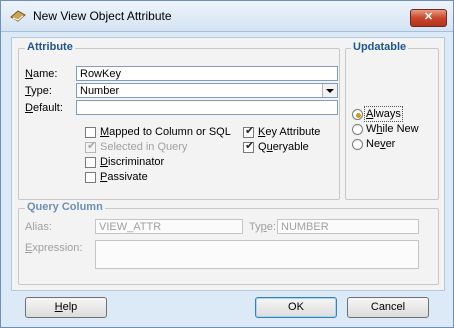 The height and width of the screenshot is (328, 454). Describe the element at coordinates (207, 107) in the screenshot. I see `default-field` at that location.